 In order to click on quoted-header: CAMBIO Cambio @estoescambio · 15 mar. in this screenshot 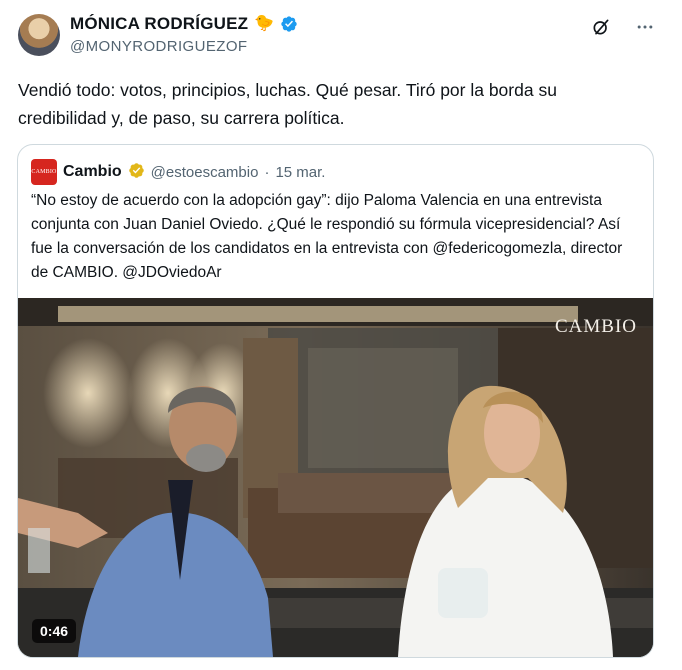, I will do `click(178, 172)`.